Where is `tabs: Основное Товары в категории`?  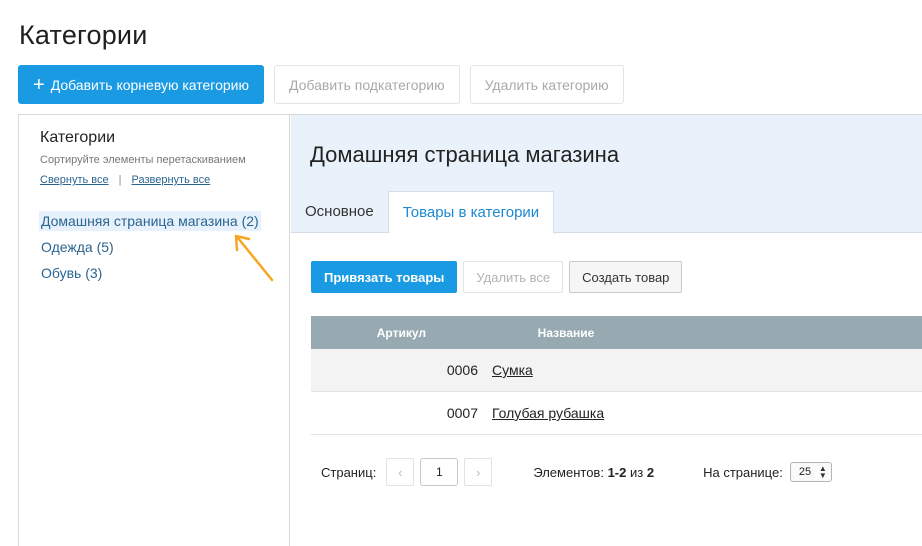 tabs: Основное Товары в категории is located at coordinates (423, 212).